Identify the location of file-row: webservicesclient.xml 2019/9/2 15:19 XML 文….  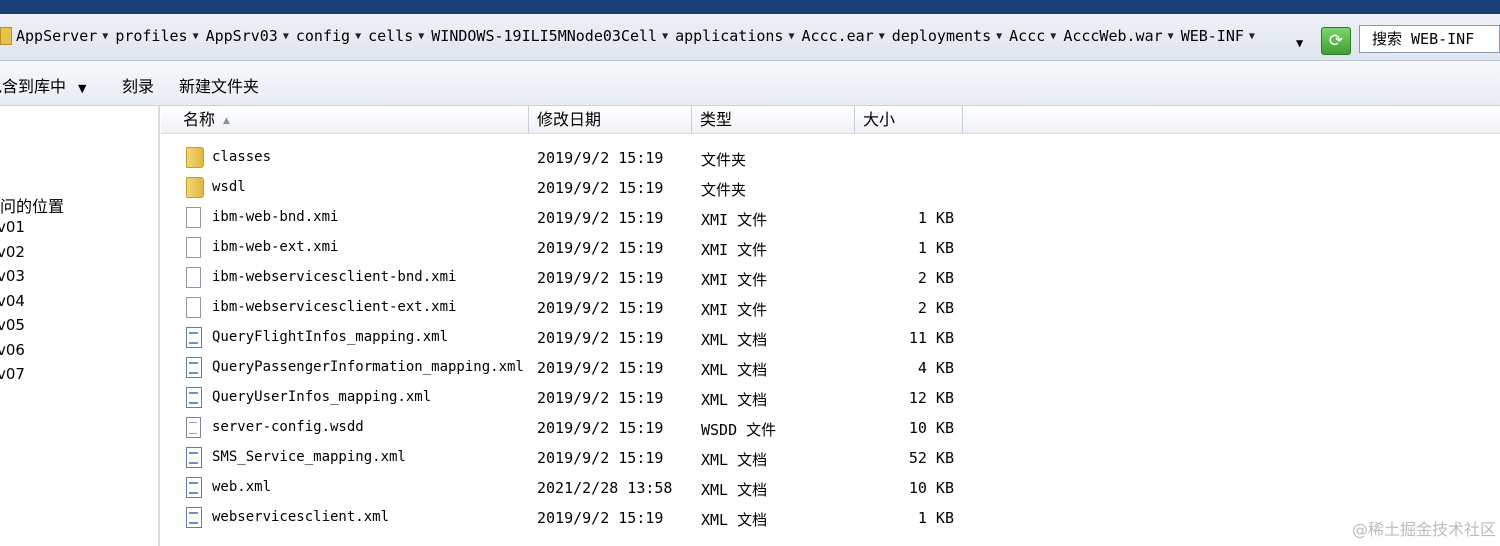
(830, 519).